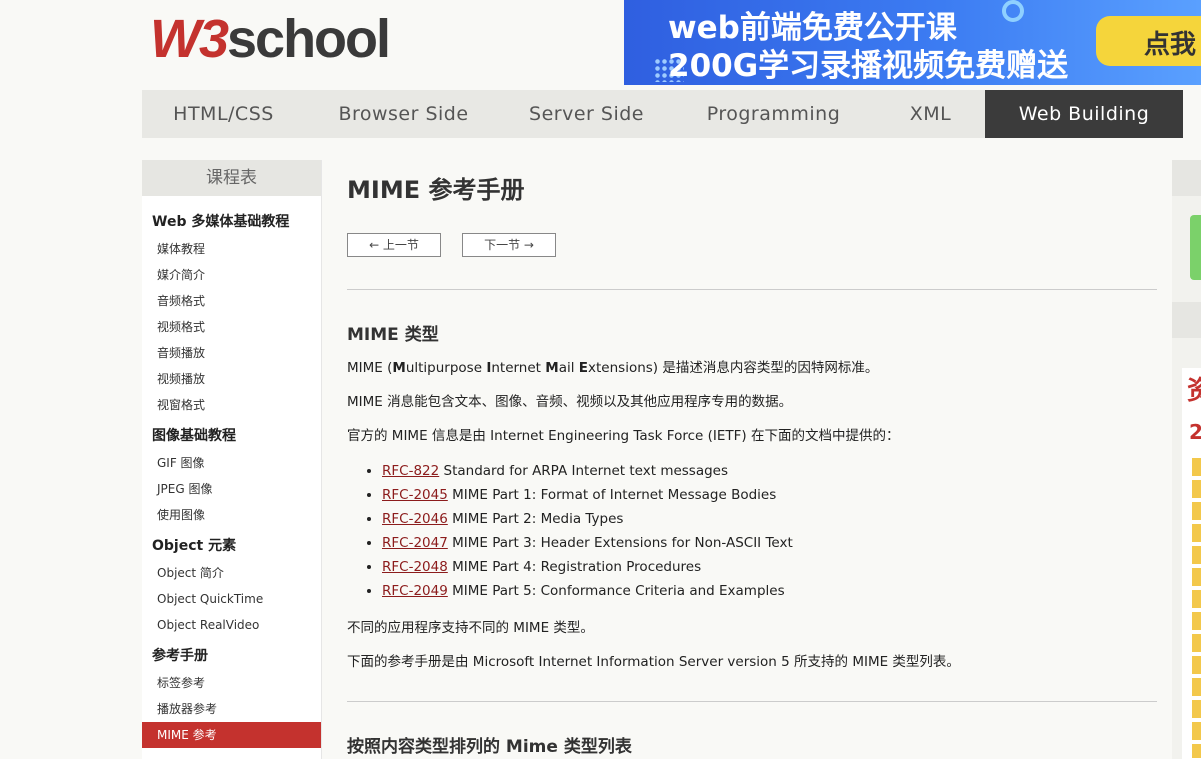 This screenshot has height=759, width=1201. Describe the element at coordinates (868, 66) in the screenshot. I see `banner-subheadline: 200G学习录播视频免费赠送` at that location.